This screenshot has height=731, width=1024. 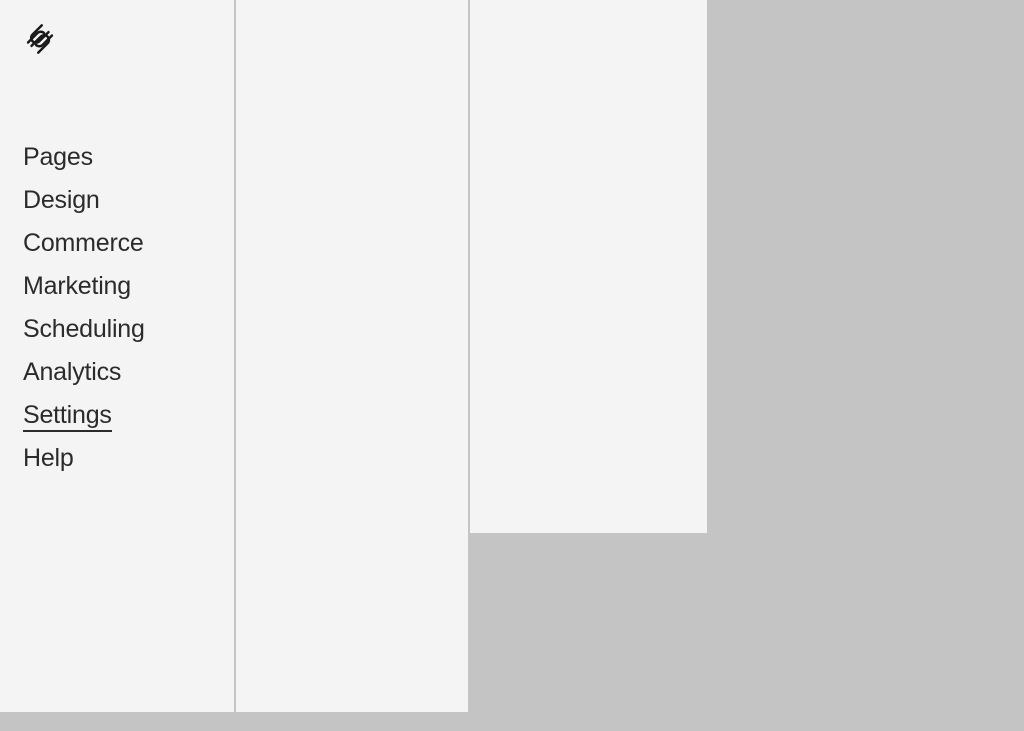 What do you see at coordinates (77, 288) in the screenshot?
I see `nav-item-marketing: Marketing` at bounding box center [77, 288].